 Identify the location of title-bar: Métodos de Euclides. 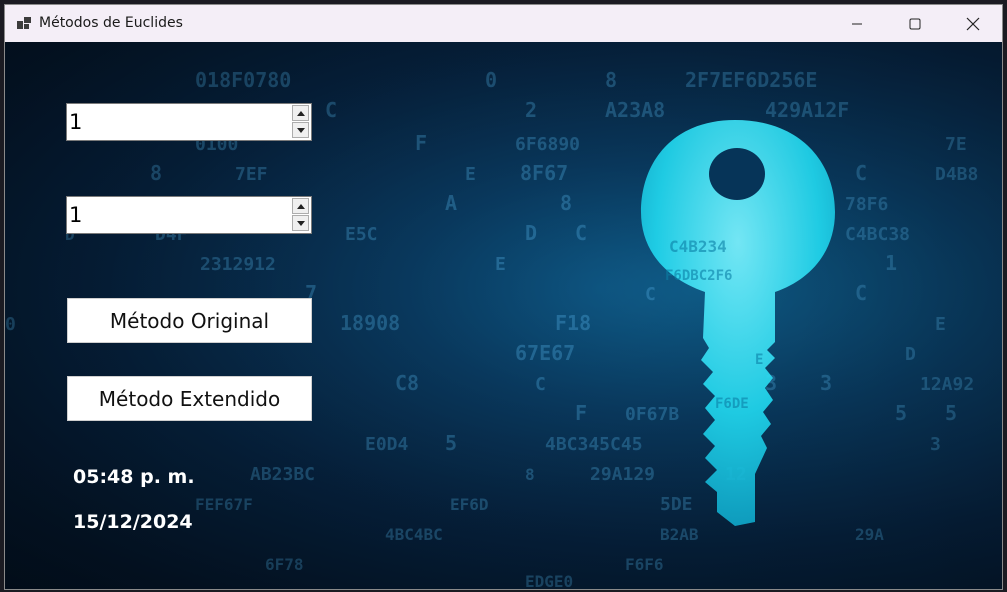
(503, 23).